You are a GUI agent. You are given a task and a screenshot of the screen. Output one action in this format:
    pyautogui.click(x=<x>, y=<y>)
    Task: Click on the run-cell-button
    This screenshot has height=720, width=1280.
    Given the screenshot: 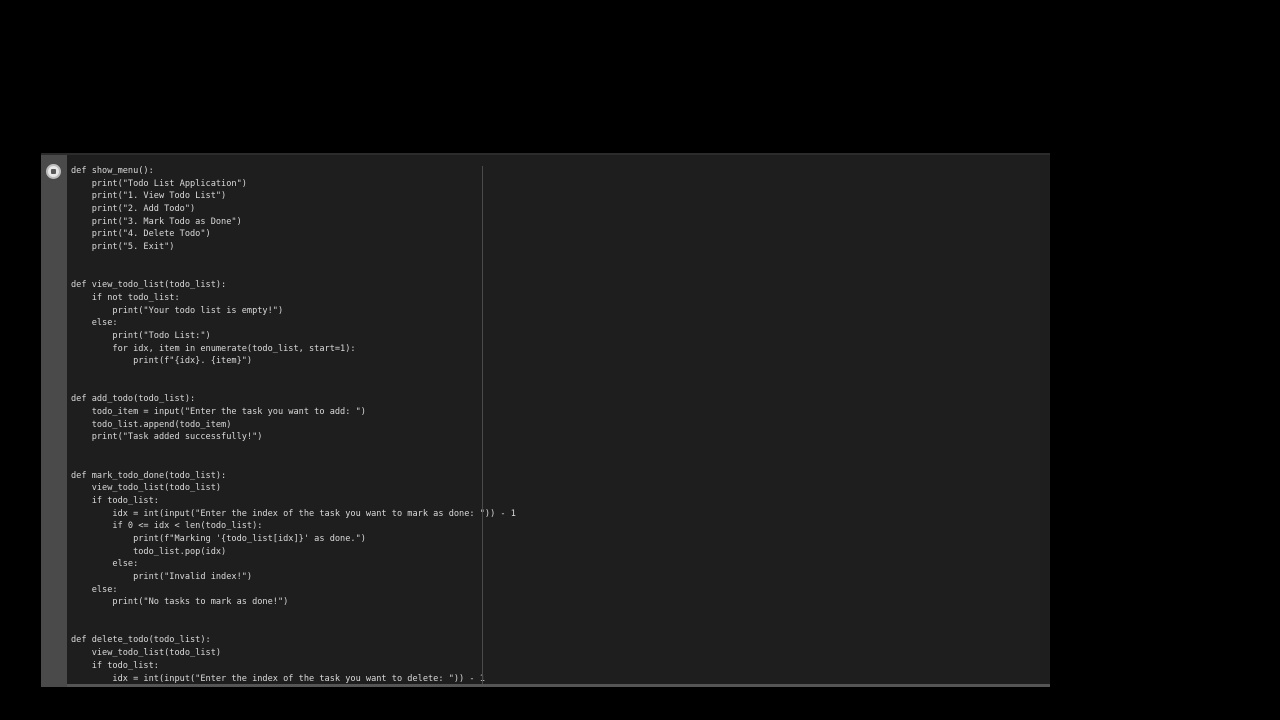 What is the action you would take?
    pyautogui.click(x=53, y=171)
    